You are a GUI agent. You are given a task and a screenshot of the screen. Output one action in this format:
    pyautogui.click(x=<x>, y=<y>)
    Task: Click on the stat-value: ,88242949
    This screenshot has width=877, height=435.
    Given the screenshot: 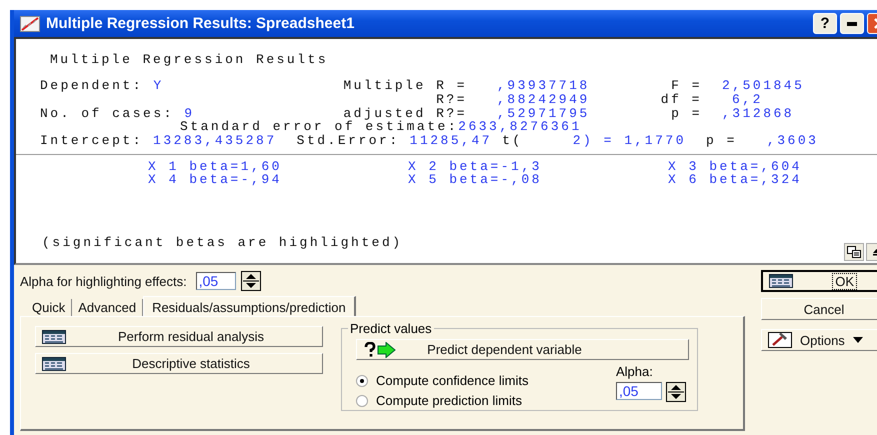 What is the action you would take?
    pyautogui.click(x=543, y=99)
    